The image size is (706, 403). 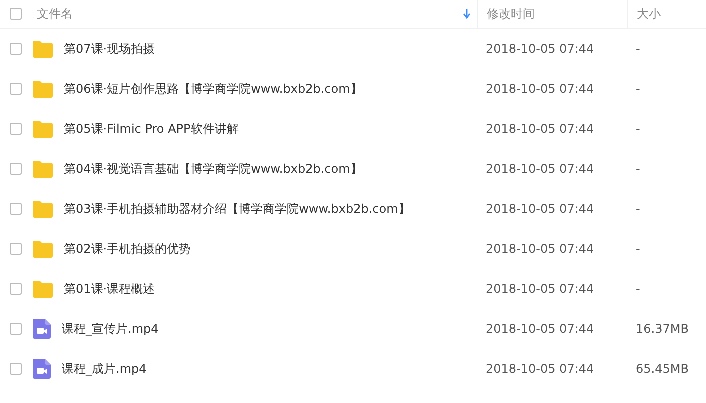 What do you see at coordinates (151, 129) in the screenshot?
I see `file-name: 第05课·Filmic Pro APP软件讲解` at bounding box center [151, 129].